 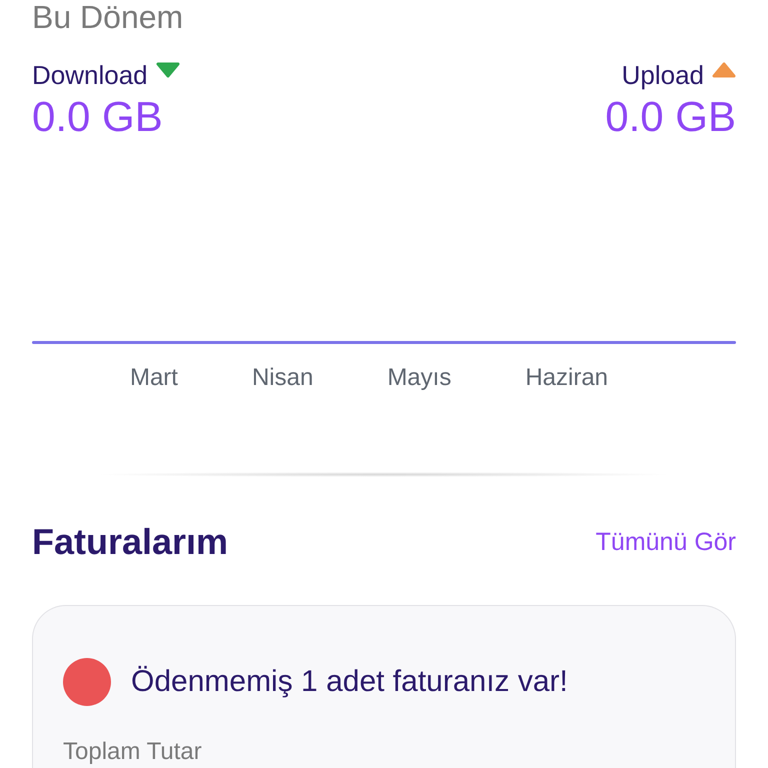 What do you see at coordinates (90, 75) in the screenshot?
I see `usage-label: Download` at bounding box center [90, 75].